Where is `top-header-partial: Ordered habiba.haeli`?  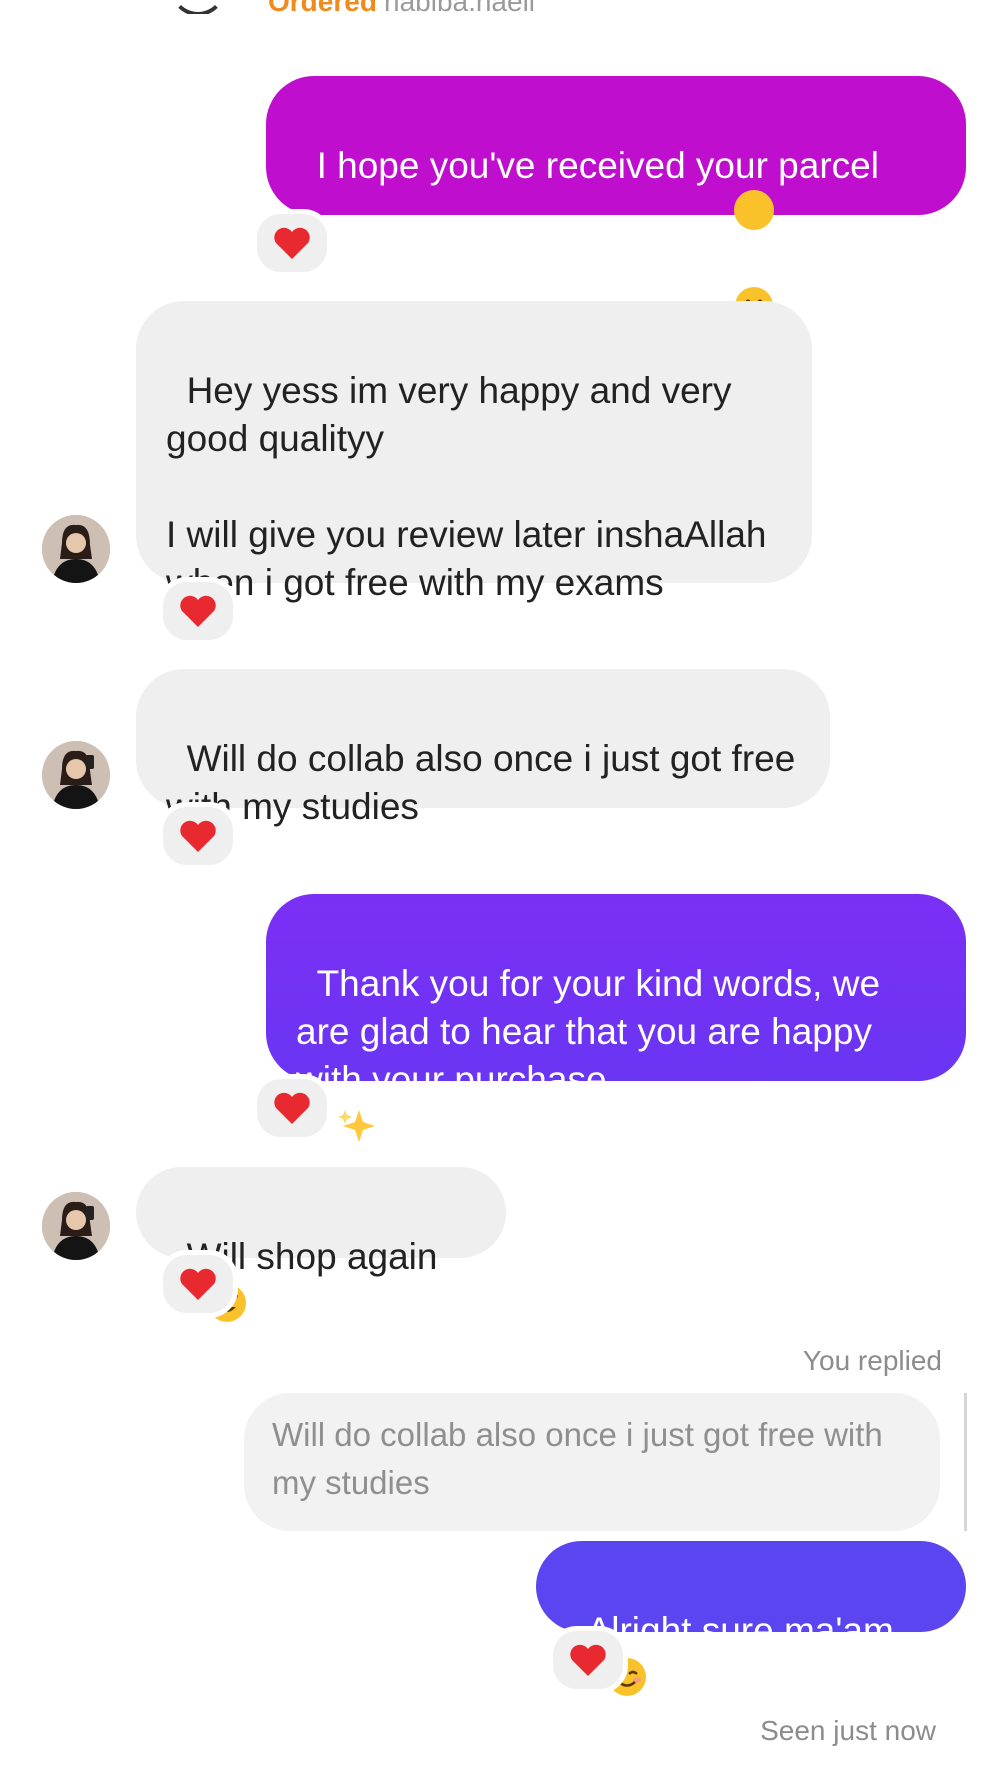
top-header-partial: Ordered habiba.haeli is located at coordinates (500, 7).